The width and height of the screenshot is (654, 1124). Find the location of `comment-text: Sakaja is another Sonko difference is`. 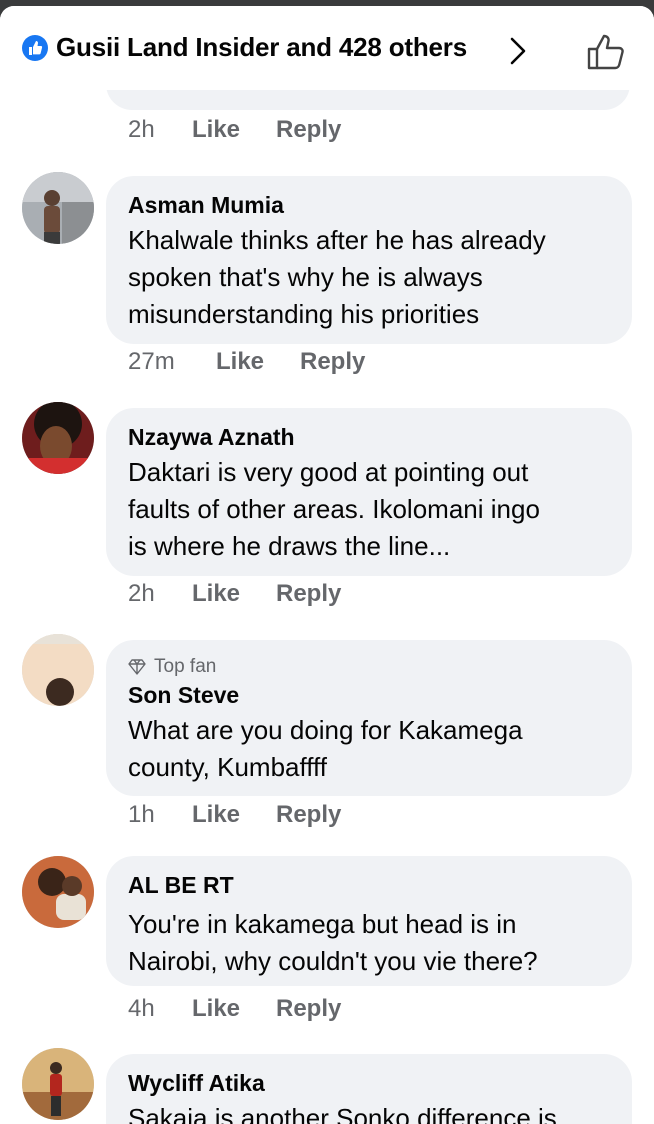

comment-text: Sakaja is another Sonko difference is is located at coordinates (373, 1112).